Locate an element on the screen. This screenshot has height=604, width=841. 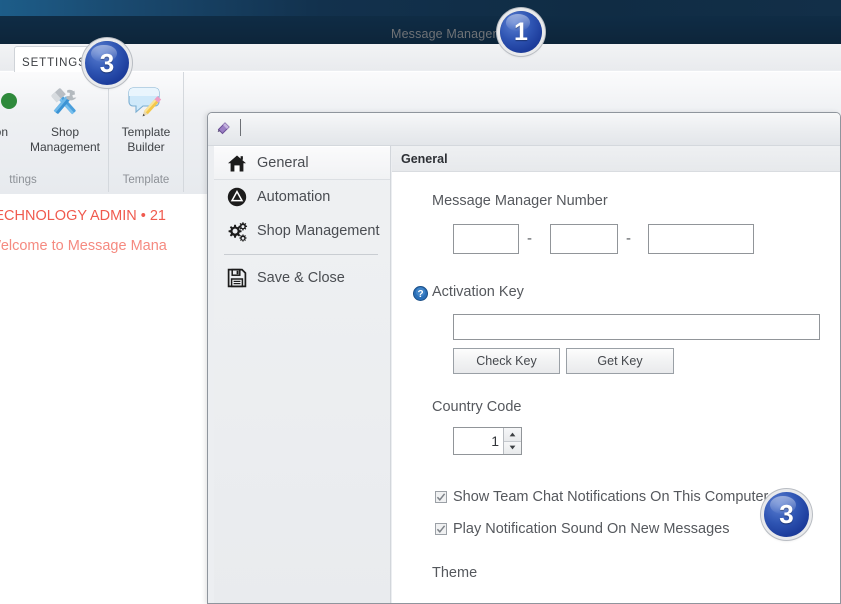
sidebar-item-shop-management-label: Shop Management is located at coordinates (318, 231).